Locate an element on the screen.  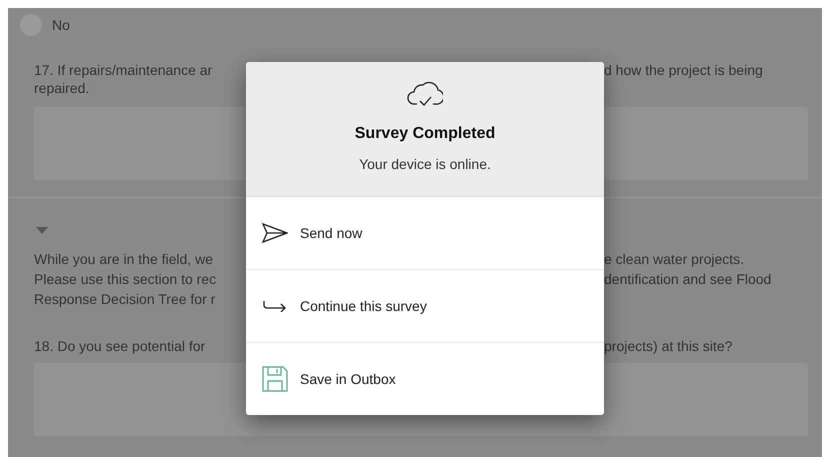
question-text: Please use this section to rec is located at coordinates (125, 279).